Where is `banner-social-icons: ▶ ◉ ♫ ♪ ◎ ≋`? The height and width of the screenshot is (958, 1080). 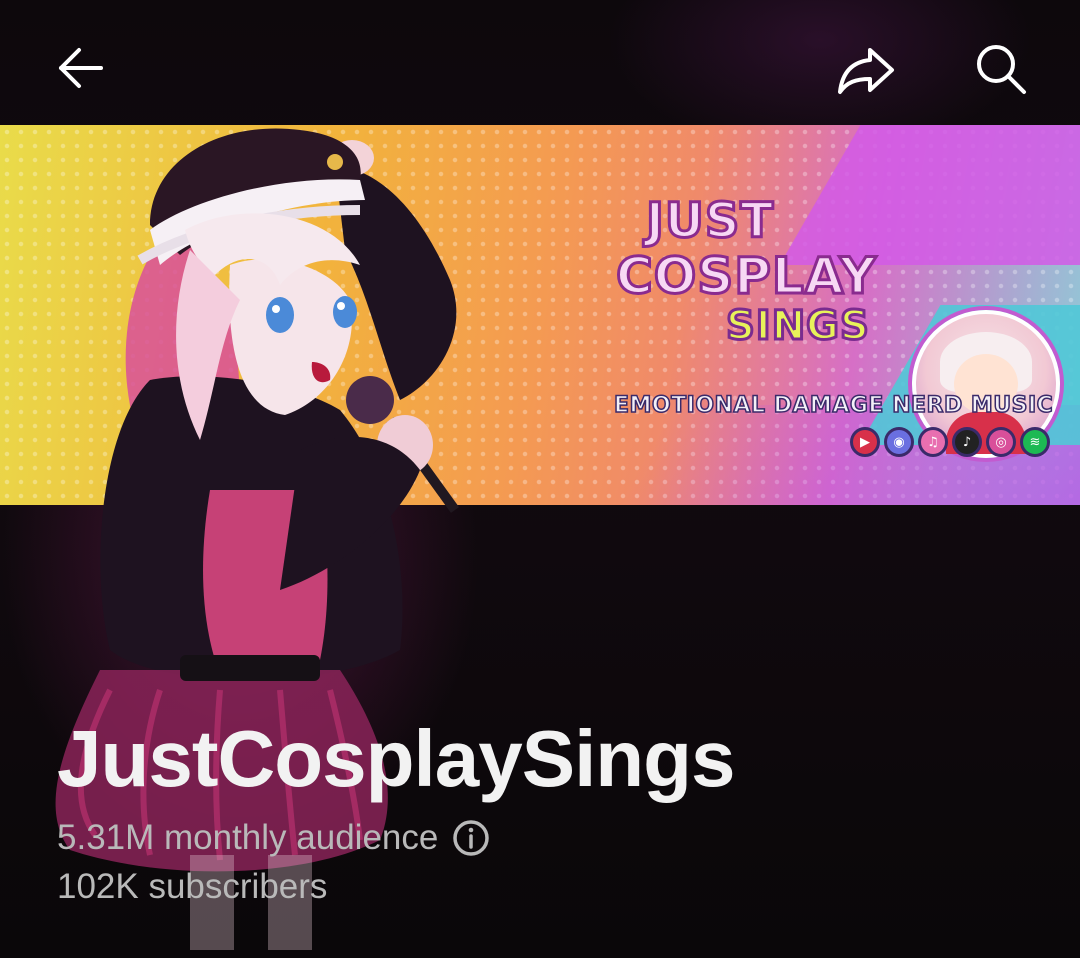
banner-social-icons: ▶ ◉ ♫ ♪ ◎ ≋ is located at coordinates (950, 442).